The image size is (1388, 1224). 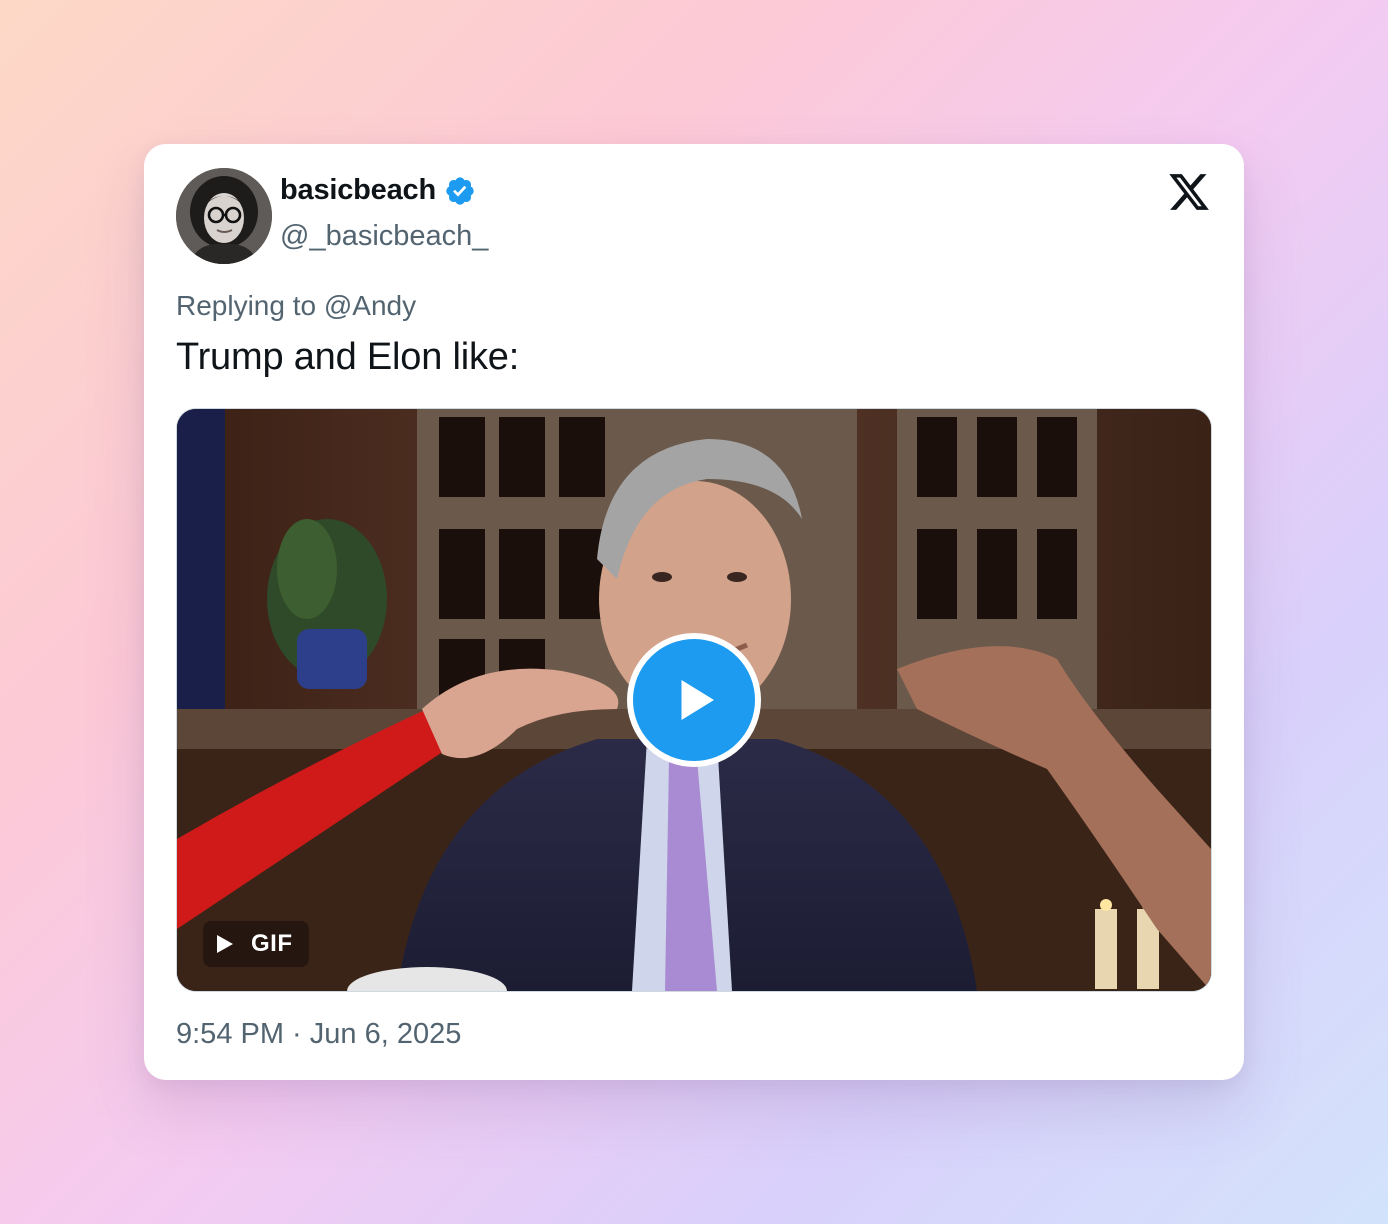 I want to click on author-handle: @_basicbeach_, so click(x=384, y=236).